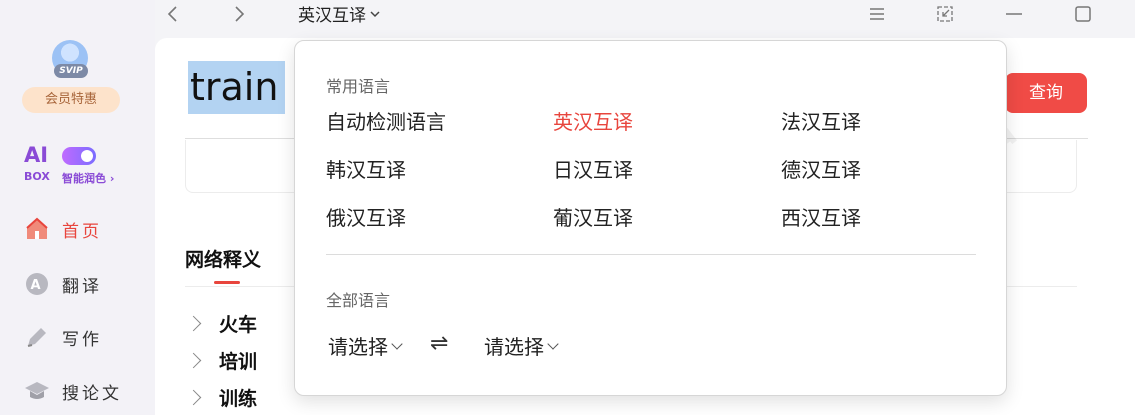 This screenshot has width=1135, height=415. What do you see at coordinates (92, 393) in the screenshot?
I see `sidebar-item-label: 搜论文` at bounding box center [92, 393].